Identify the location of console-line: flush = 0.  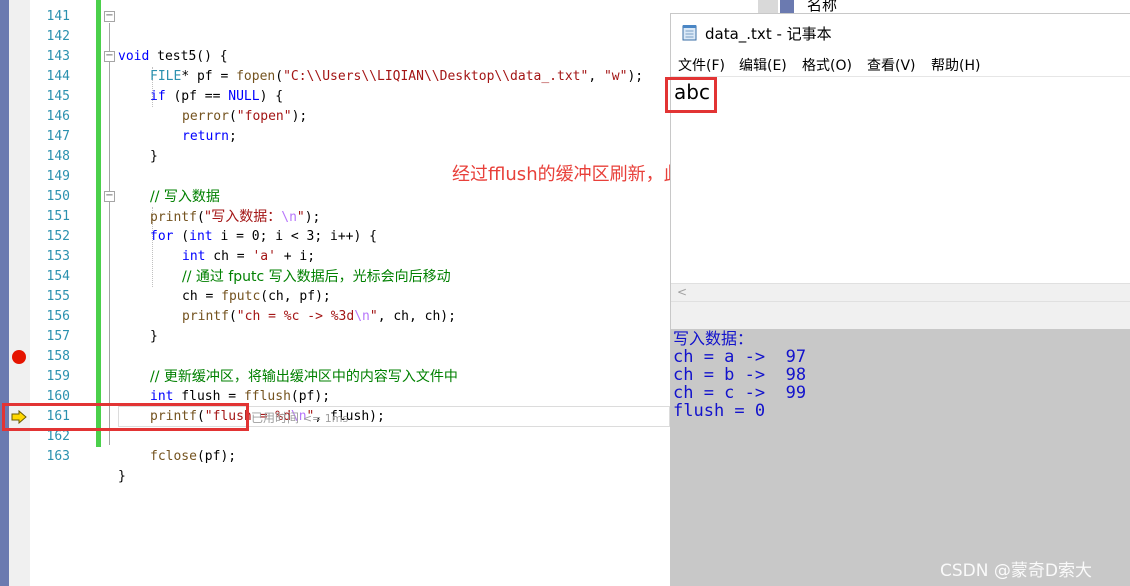
(719, 411).